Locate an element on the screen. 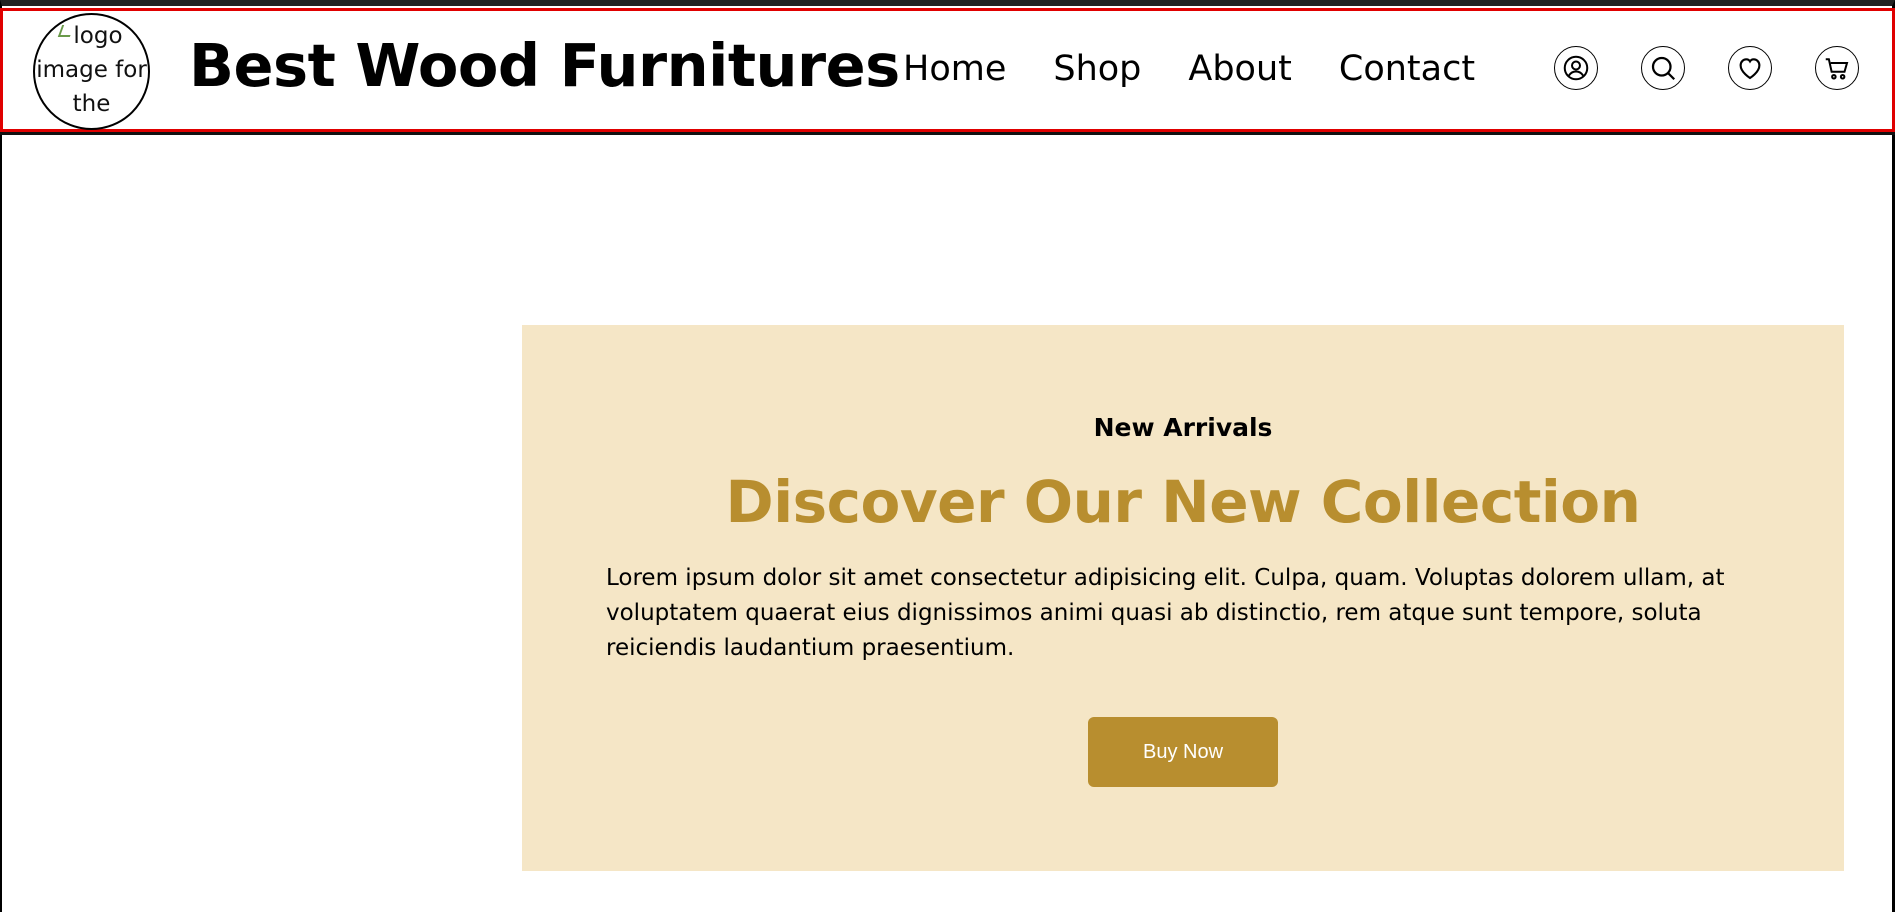 The width and height of the screenshot is (1895, 912). logo-alt-text: logo image for the is located at coordinates (91, 70).